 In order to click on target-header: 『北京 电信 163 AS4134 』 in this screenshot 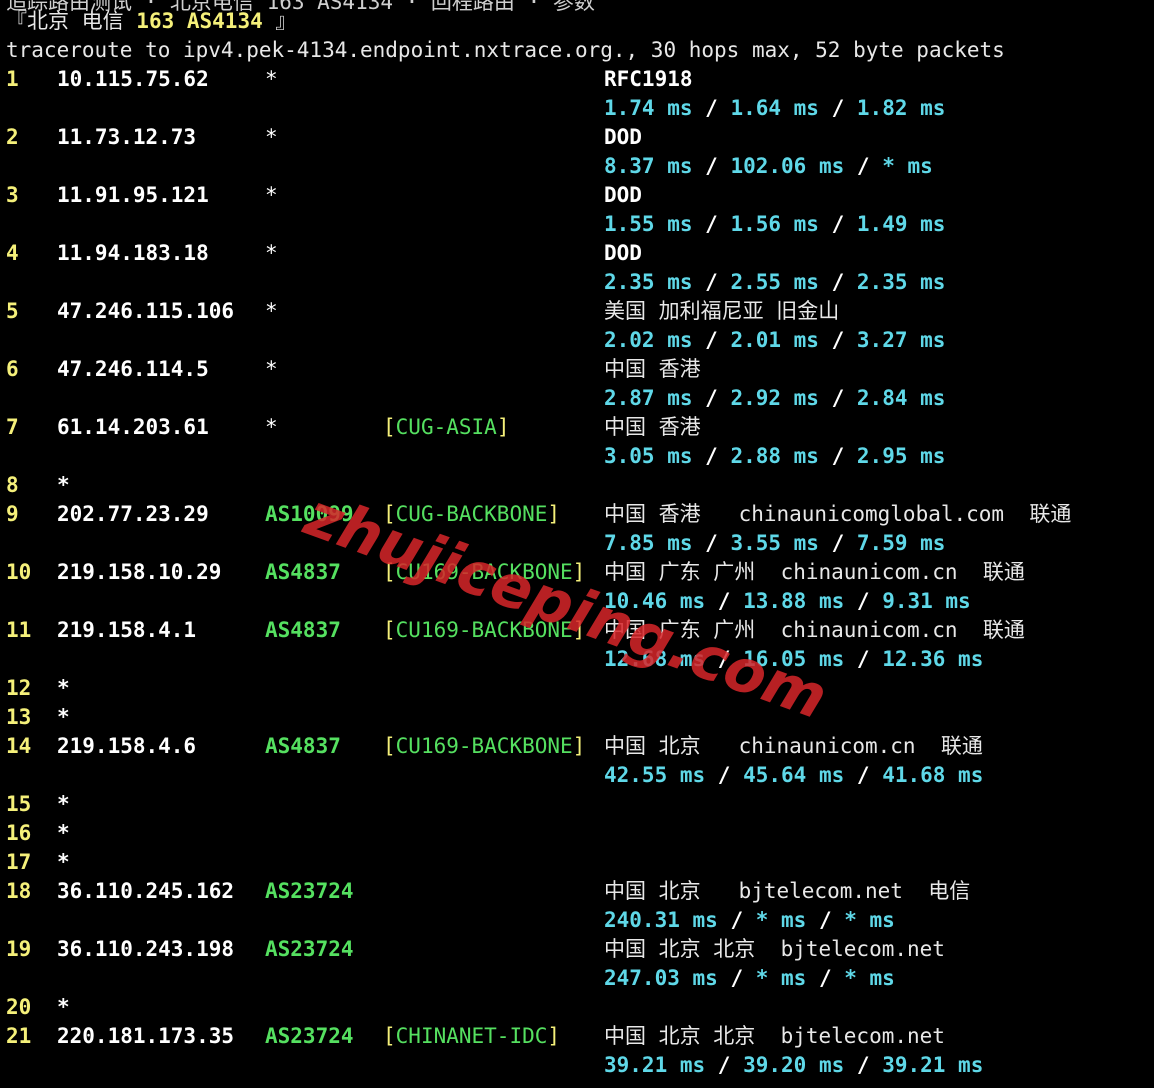, I will do `click(151, 21)`.